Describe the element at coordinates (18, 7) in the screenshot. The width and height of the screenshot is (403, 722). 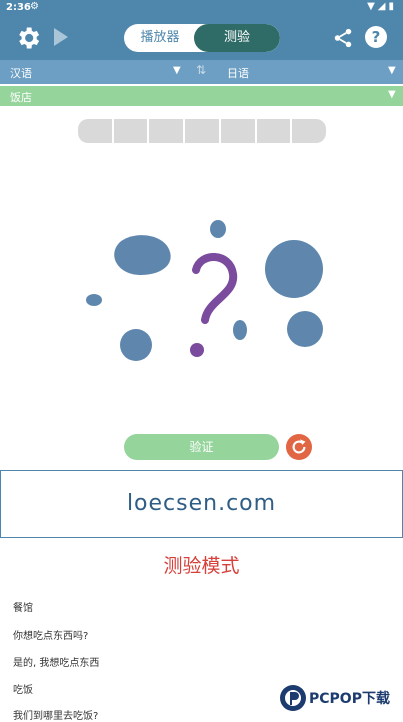
I see `status-time: 2:36` at that location.